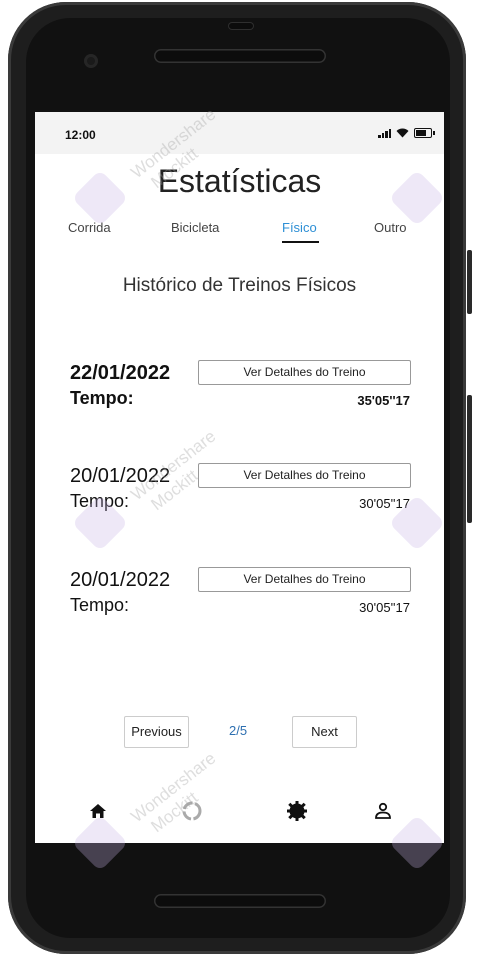 The width and height of the screenshot is (481, 956). Describe the element at coordinates (469, 282) in the screenshot. I see `volume-button` at that location.